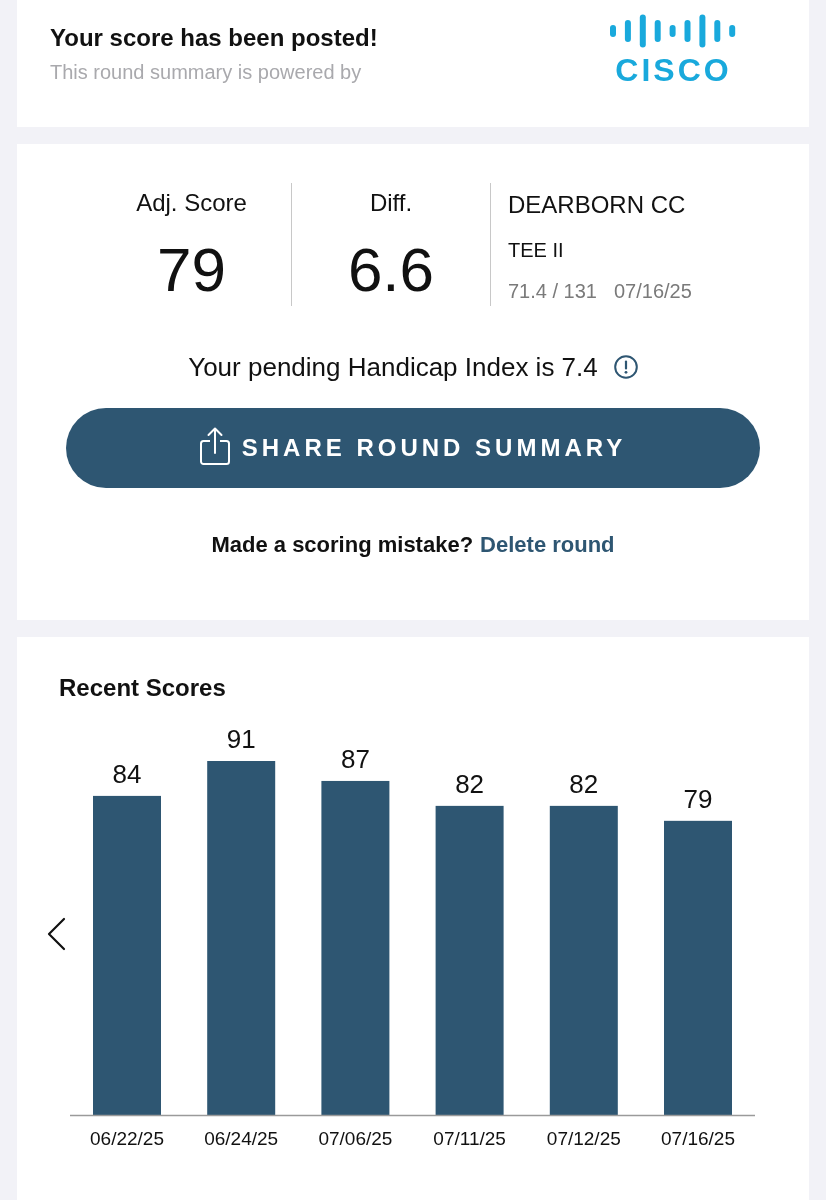  I want to click on scoring-mistake-text: Made a scoring mistake?, so click(342, 545).